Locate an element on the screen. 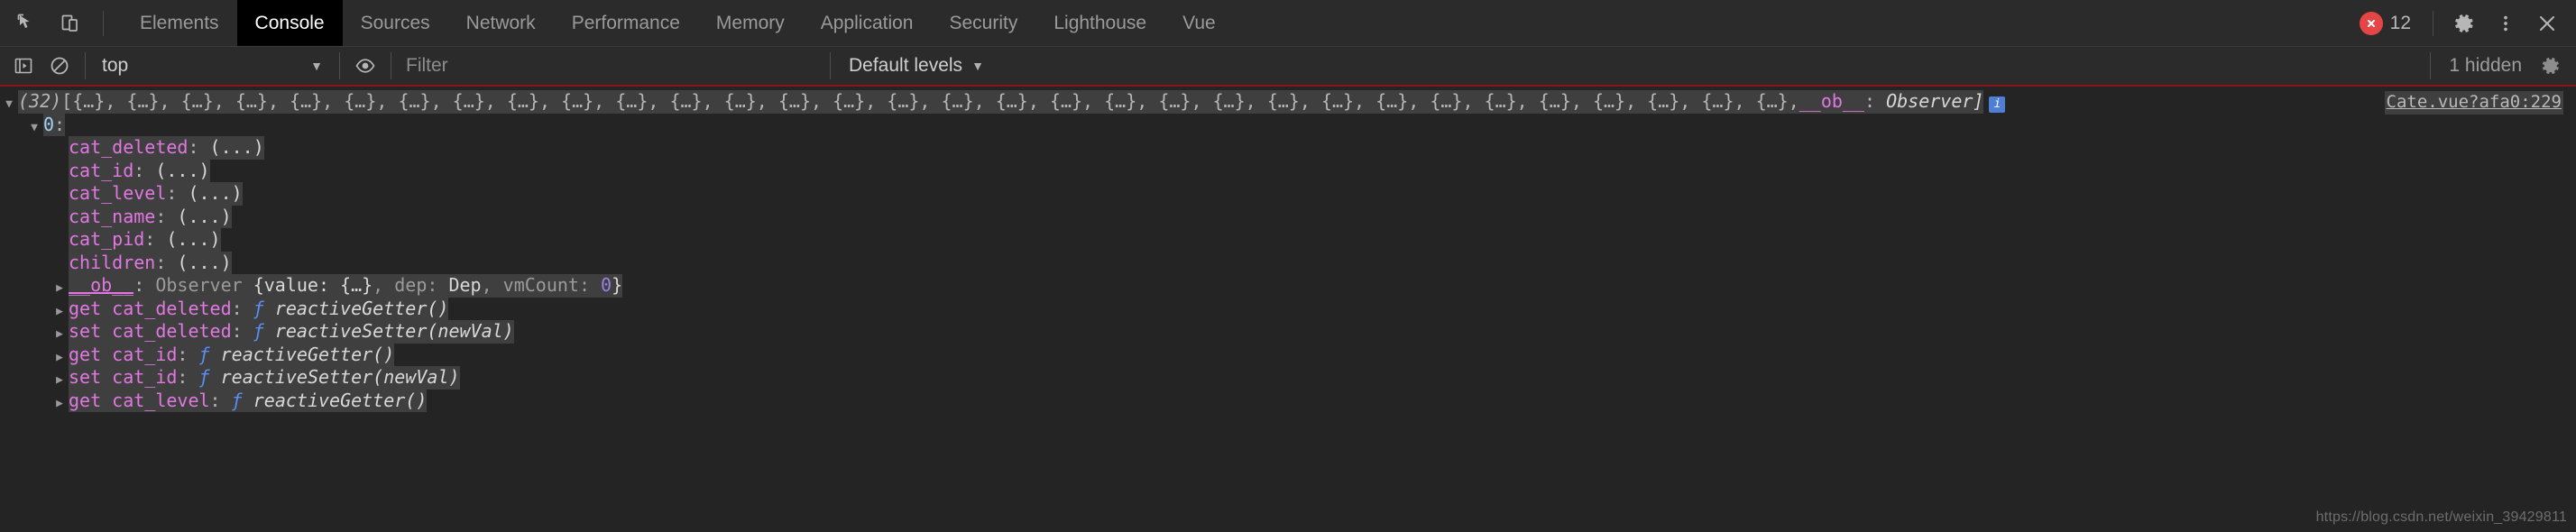 This screenshot has width=2576, height=532. observer-classname: Observer is located at coordinates (204, 286).